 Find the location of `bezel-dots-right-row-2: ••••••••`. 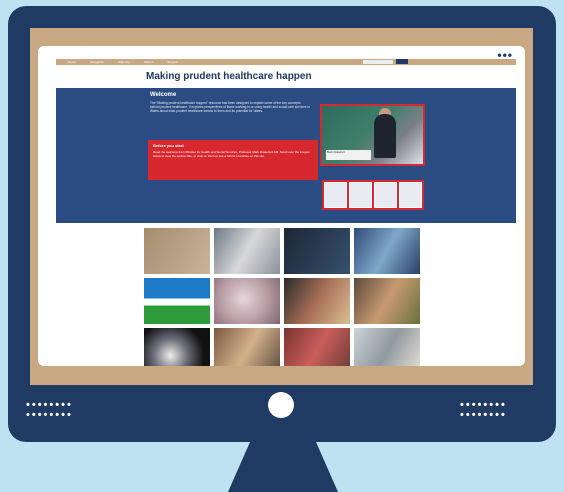

bezel-dots-right-row-2: •••••••• is located at coordinates (483, 415).